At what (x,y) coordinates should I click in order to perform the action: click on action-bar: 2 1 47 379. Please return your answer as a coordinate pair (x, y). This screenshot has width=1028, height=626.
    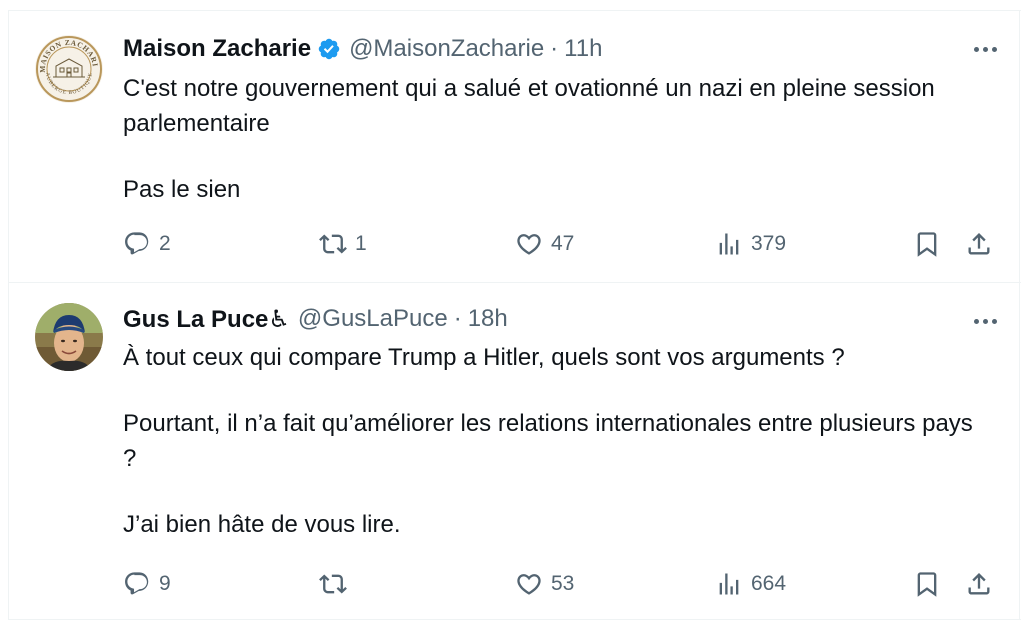
    Looking at the image, I should click on (515, 244).